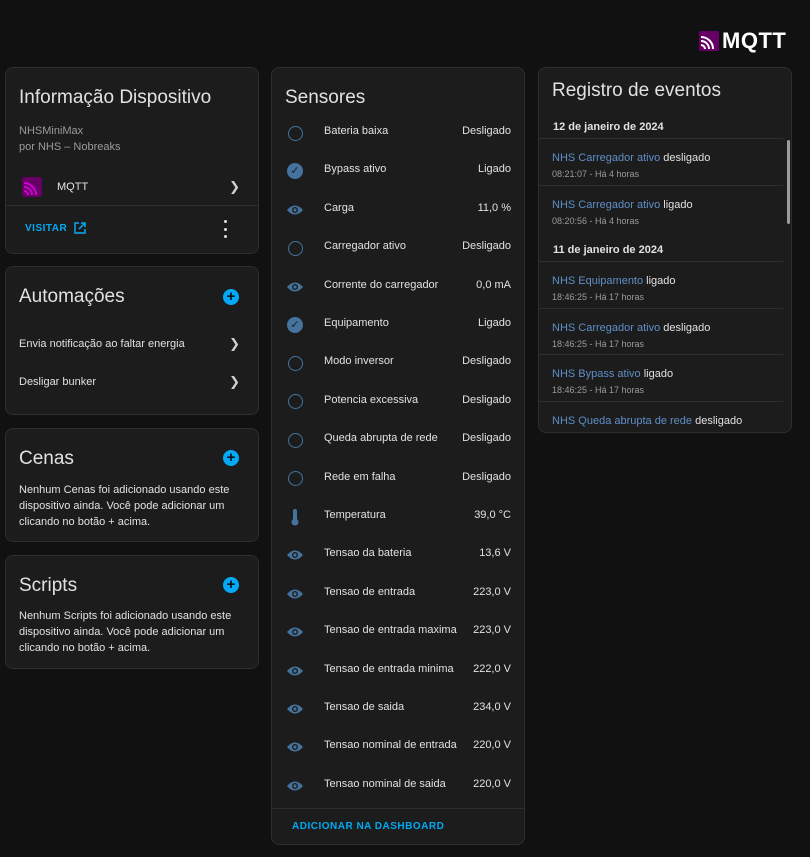 The width and height of the screenshot is (810, 857). What do you see at coordinates (398, 247) in the screenshot?
I see `sensor-row: Carregador ativo Desligado` at bounding box center [398, 247].